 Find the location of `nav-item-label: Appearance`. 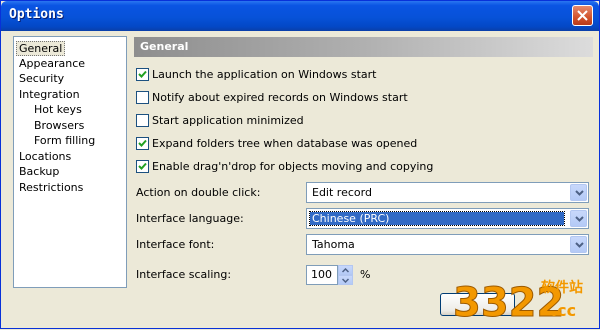

nav-item-label: Appearance is located at coordinates (52, 63).